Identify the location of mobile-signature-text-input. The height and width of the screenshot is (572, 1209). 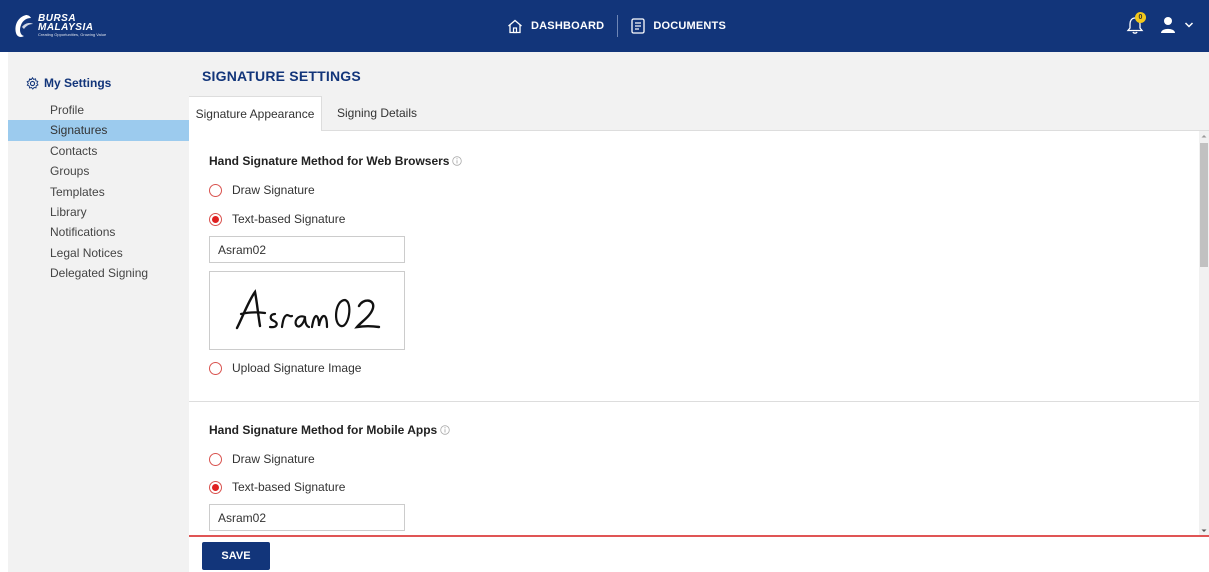
(307, 517).